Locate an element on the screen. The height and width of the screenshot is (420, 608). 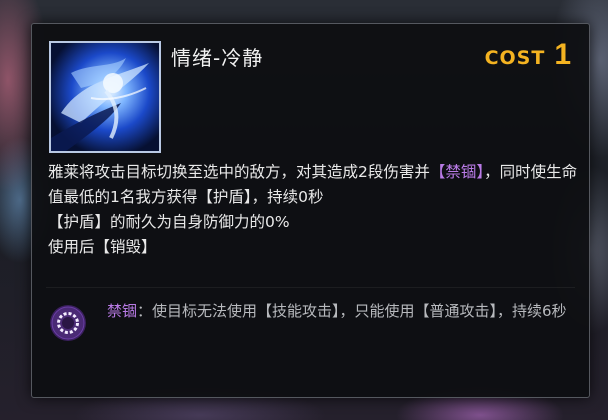
description-text: 使用后【销毁】 is located at coordinates (102, 247).